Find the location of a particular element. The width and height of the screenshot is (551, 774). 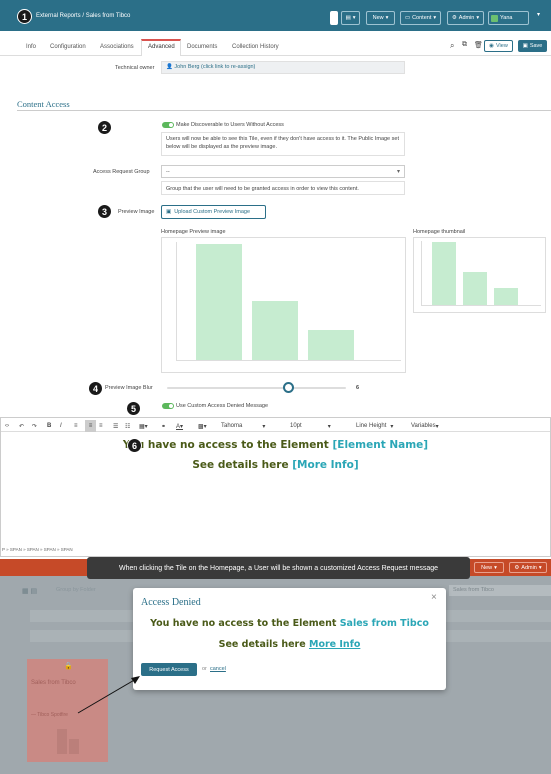

homepage-thumbnail-image is located at coordinates (479, 275).